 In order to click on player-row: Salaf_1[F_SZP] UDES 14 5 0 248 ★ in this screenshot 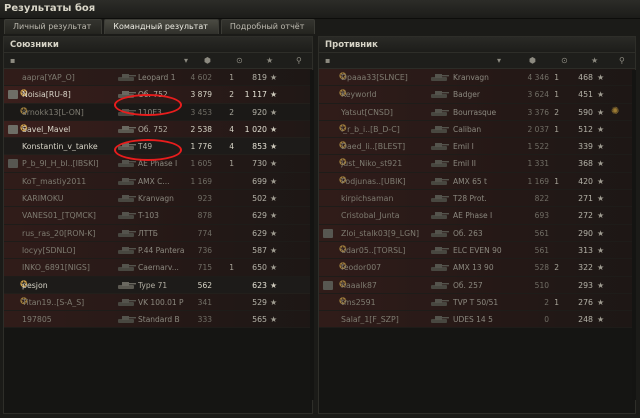, I will do `click(477, 320)`.